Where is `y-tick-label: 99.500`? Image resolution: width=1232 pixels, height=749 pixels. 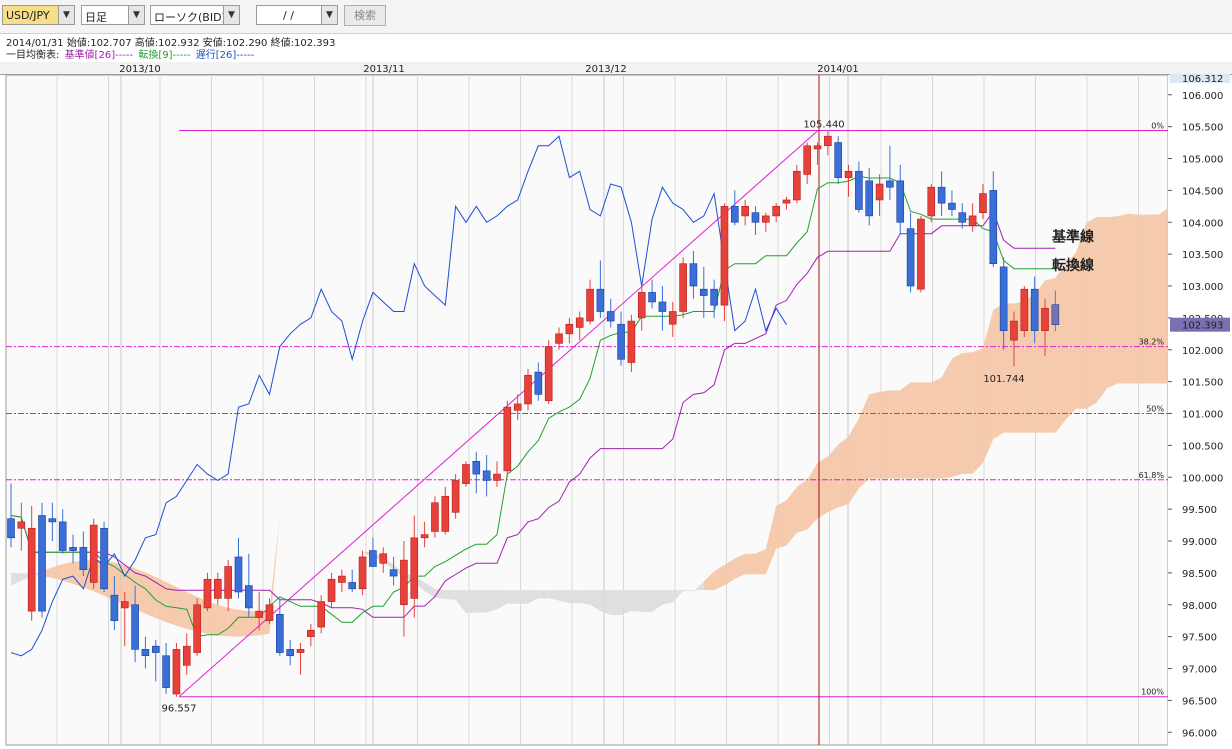
y-tick-label: 99.500 is located at coordinates (1199, 510).